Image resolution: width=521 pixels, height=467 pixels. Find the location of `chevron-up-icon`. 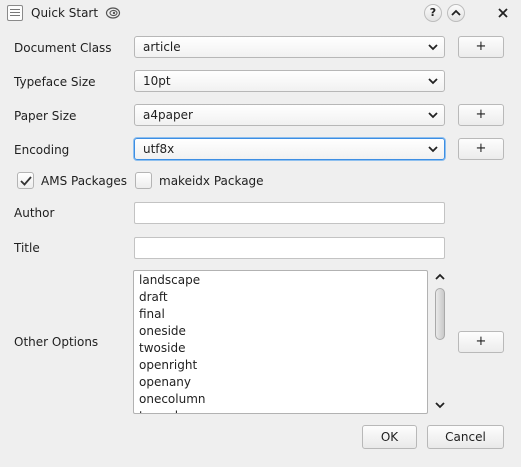

chevron-up-icon is located at coordinates (456, 12).